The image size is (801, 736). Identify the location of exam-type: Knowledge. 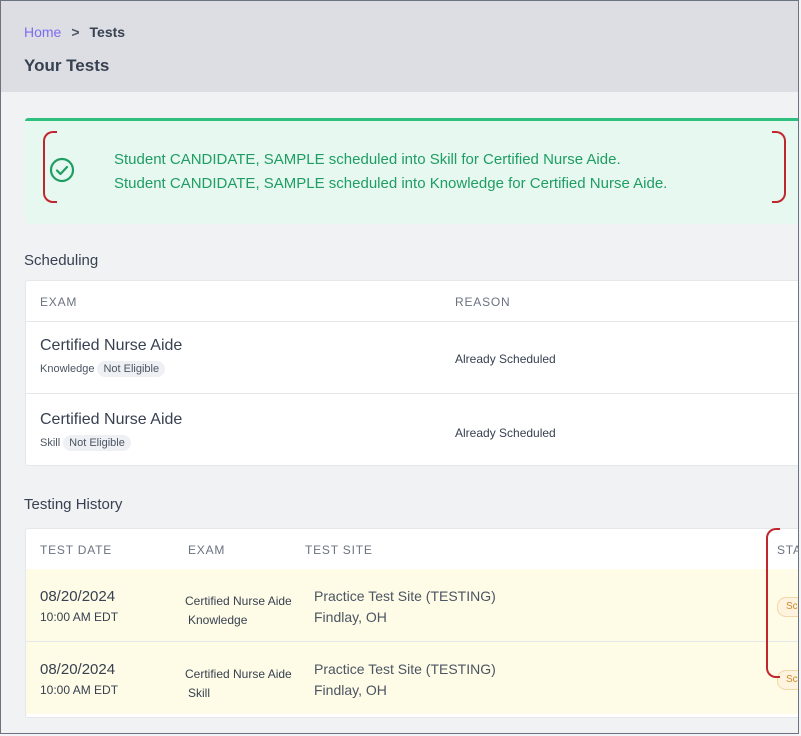
(218, 620).